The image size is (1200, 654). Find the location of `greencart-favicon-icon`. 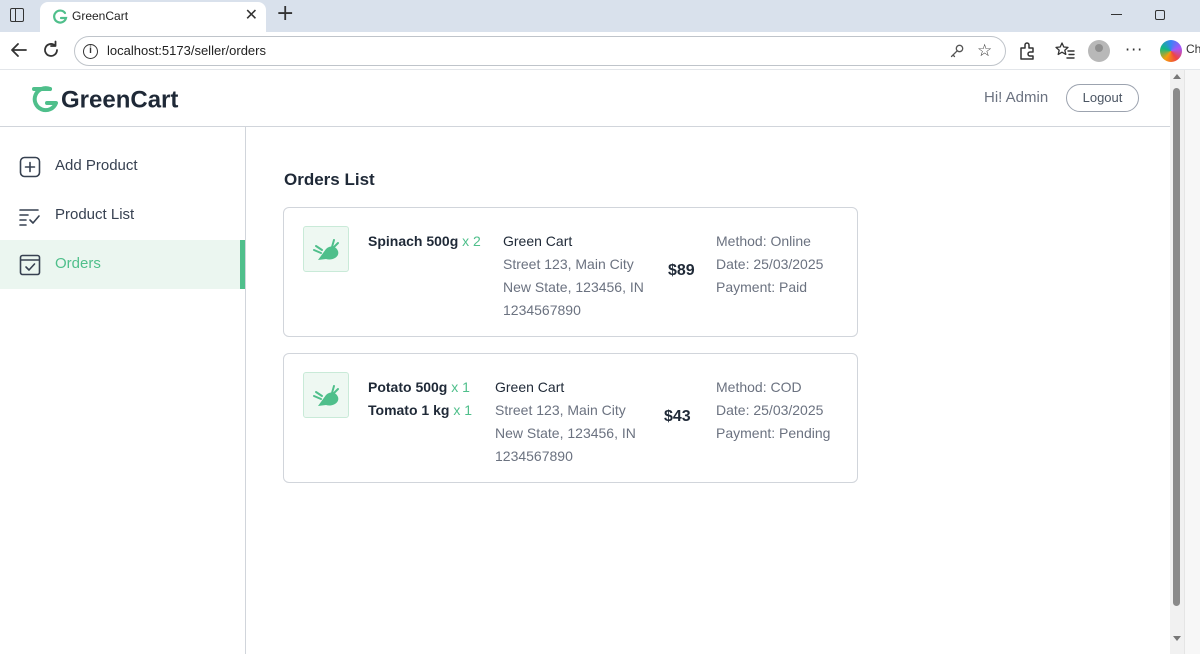

greencart-favicon-icon is located at coordinates (60, 16).